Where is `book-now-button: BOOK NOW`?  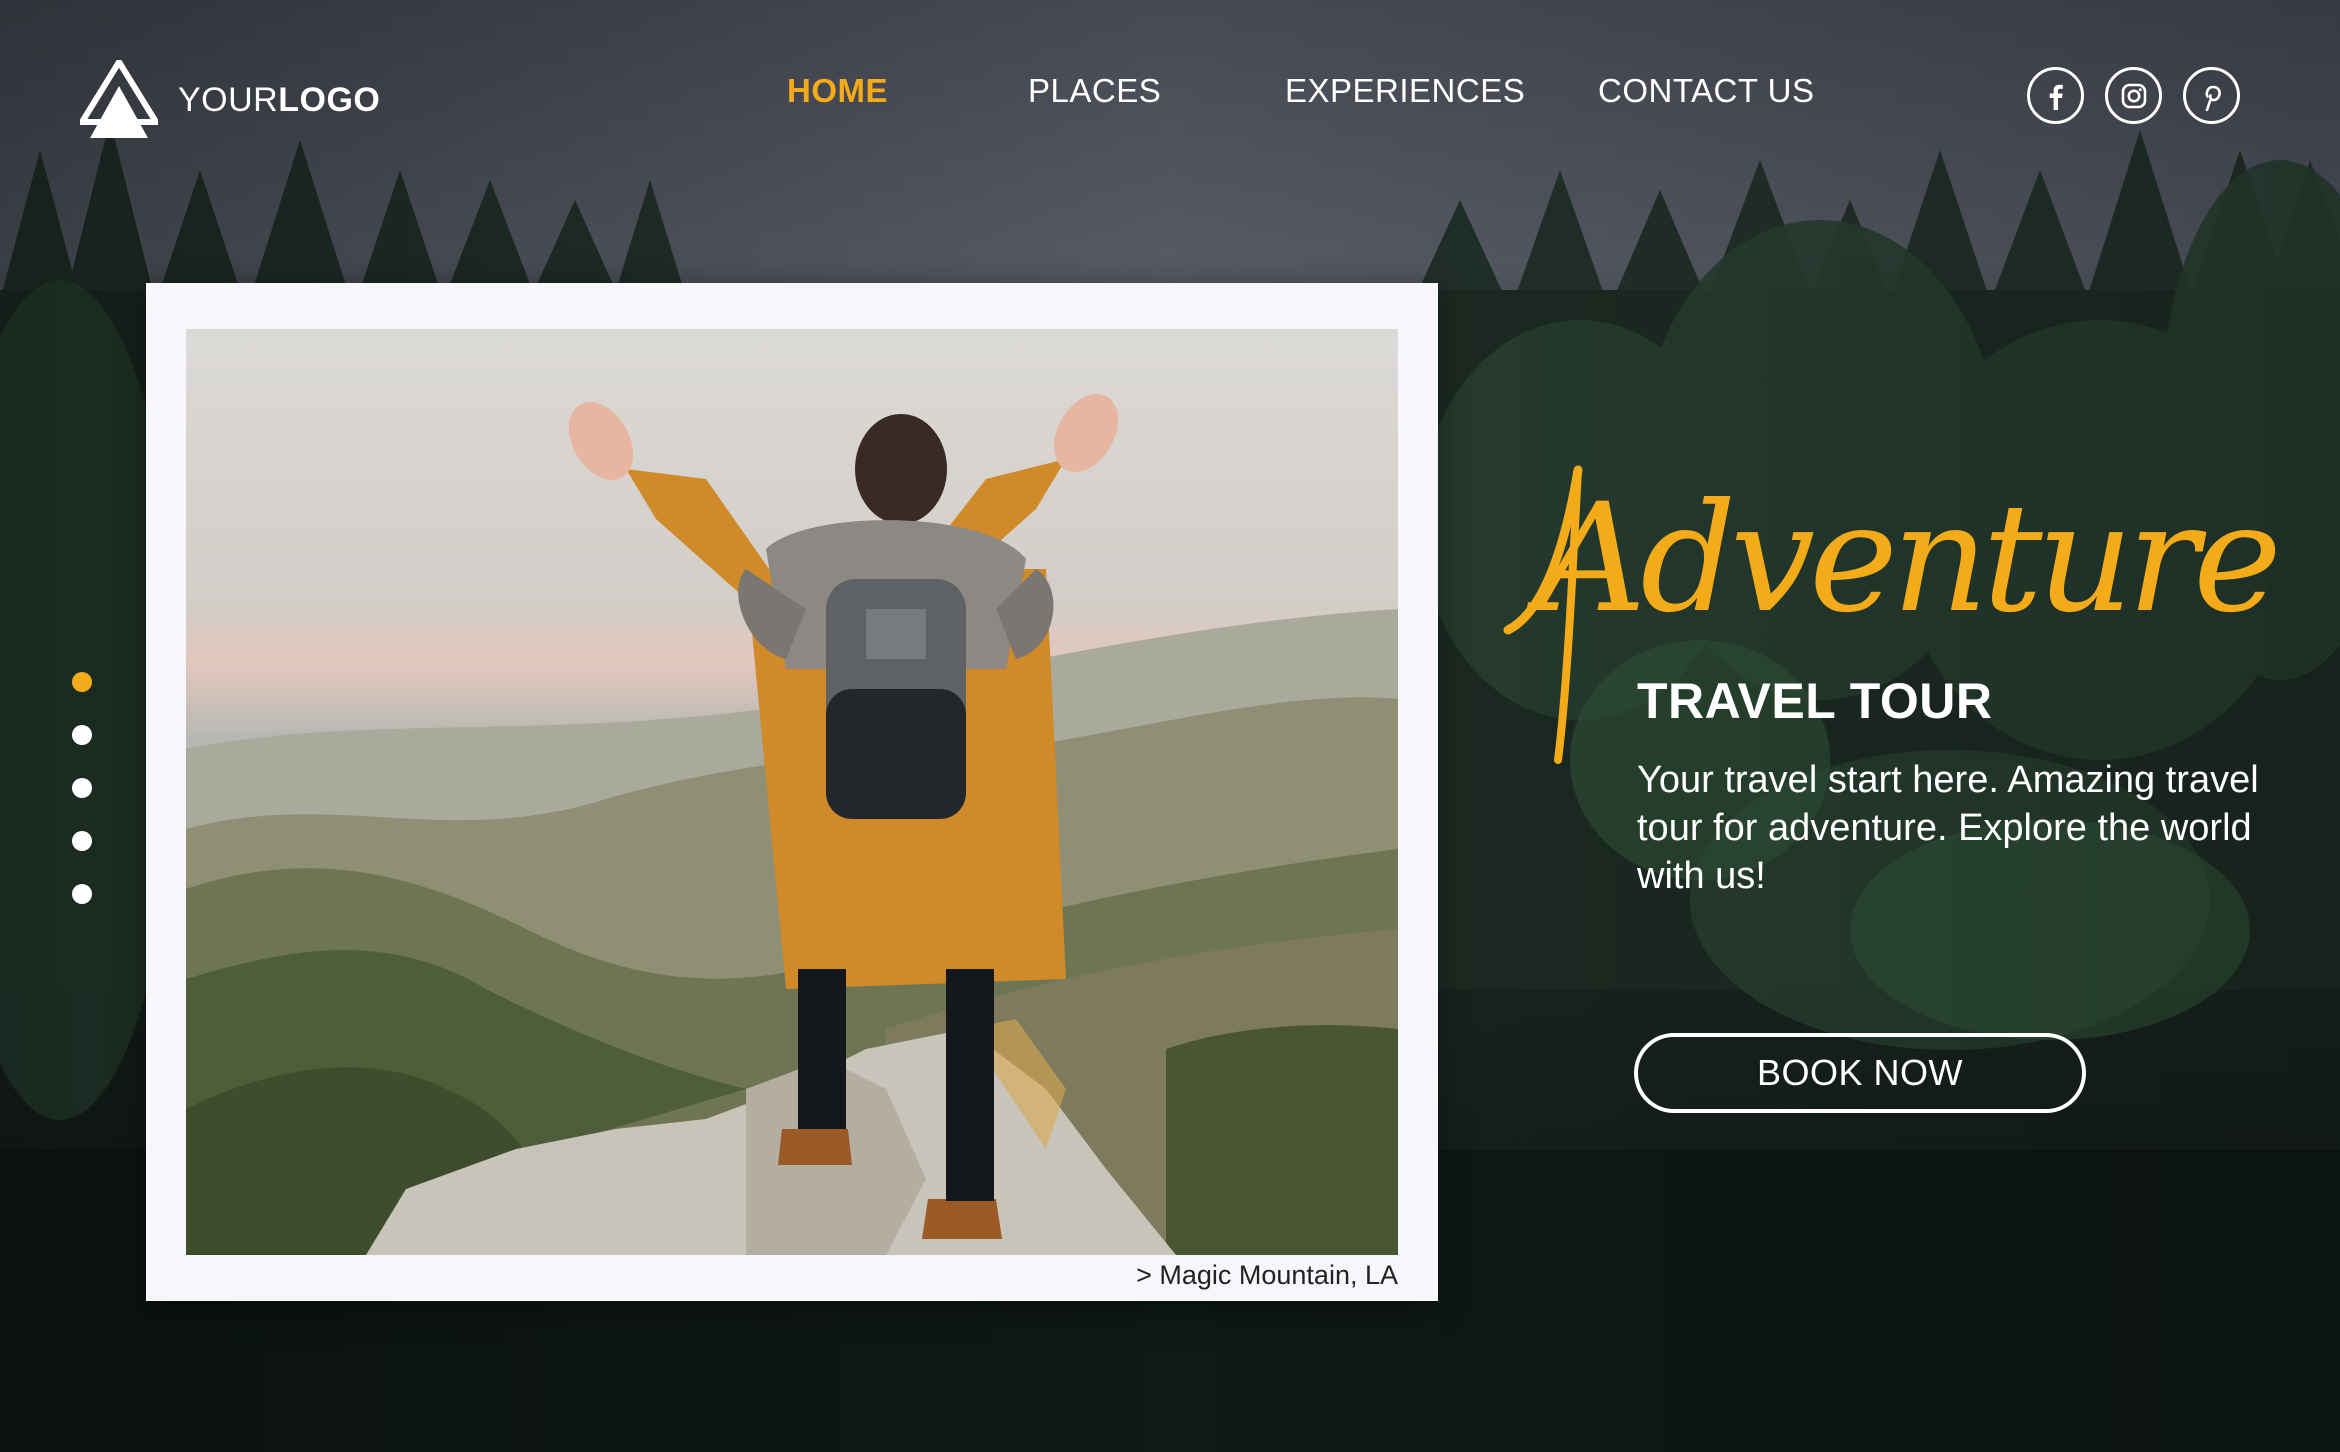
book-now-button: BOOK NOW is located at coordinates (1860, 1073).